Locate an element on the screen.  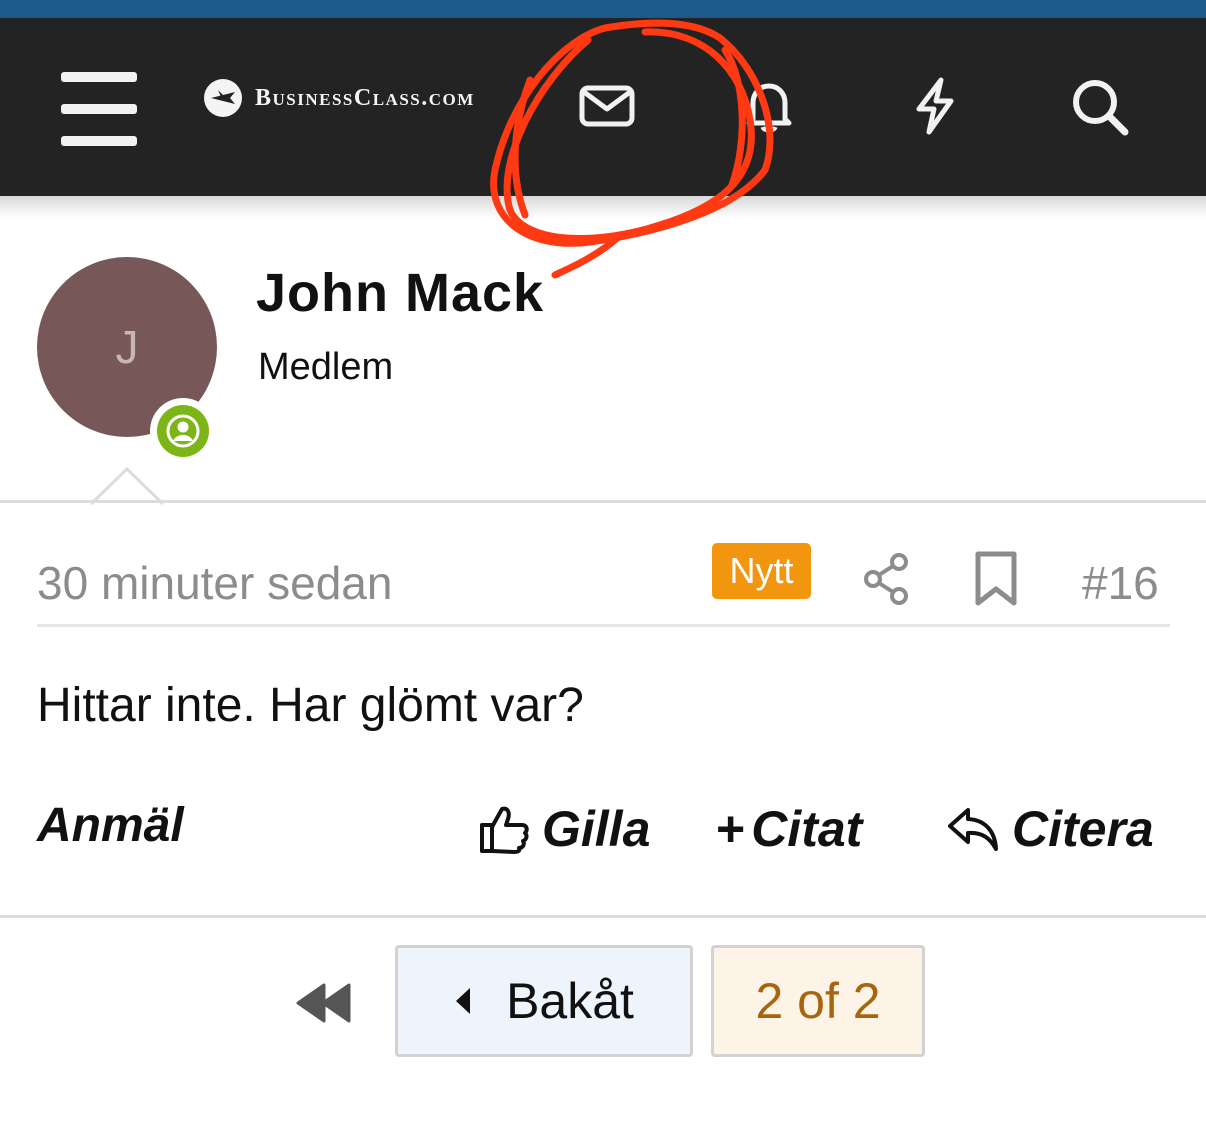
multiquote-button: + Citat is located at coordinates (789, 829).